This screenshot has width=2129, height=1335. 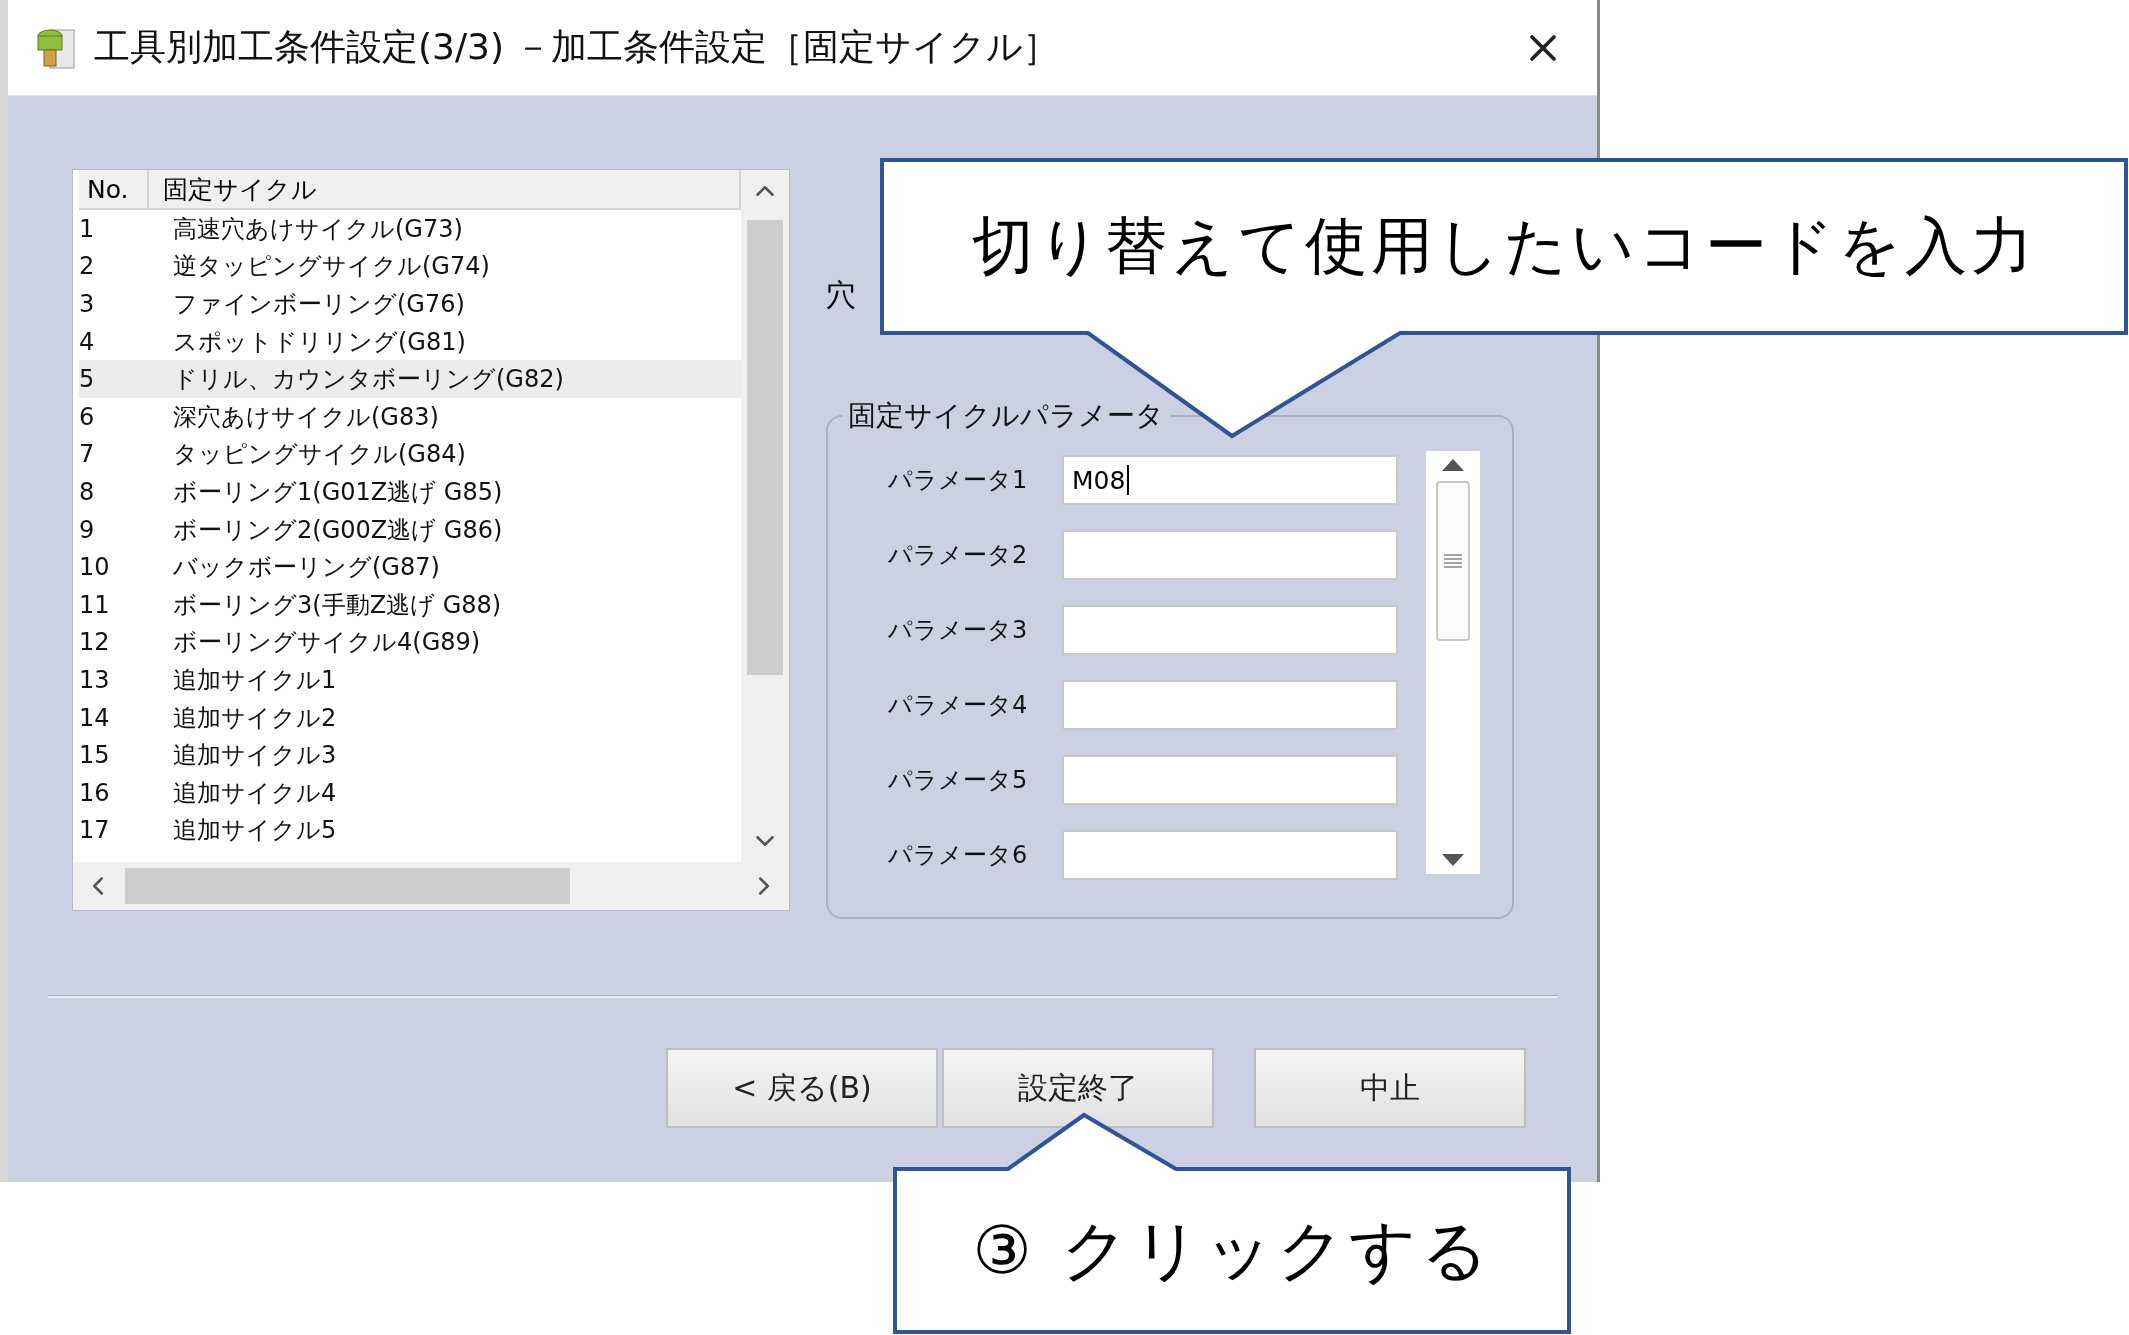 What do you see at coordinates (1232, 1250) in the screenshot?
I see `callout-text: ③ クリックする` at bounding box center [1232, 1250].